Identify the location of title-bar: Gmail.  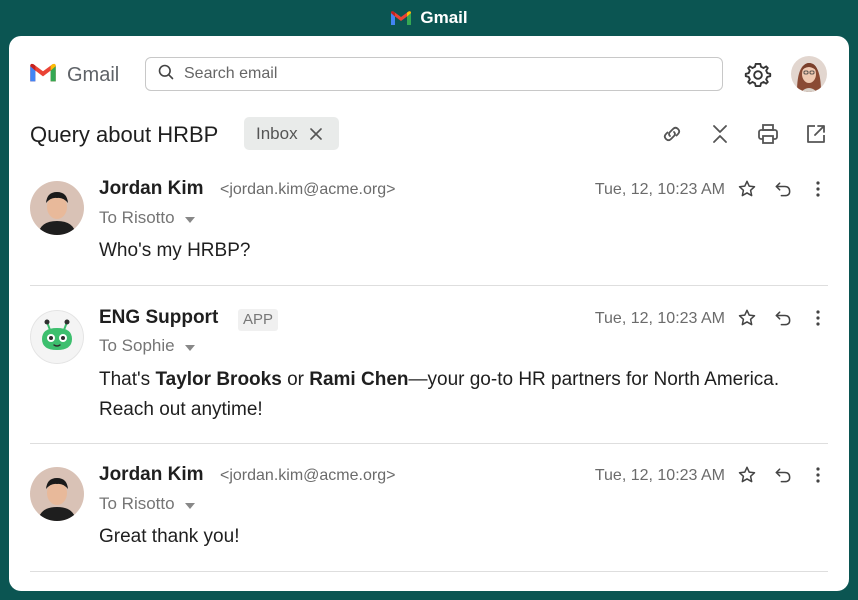
(429, 18).